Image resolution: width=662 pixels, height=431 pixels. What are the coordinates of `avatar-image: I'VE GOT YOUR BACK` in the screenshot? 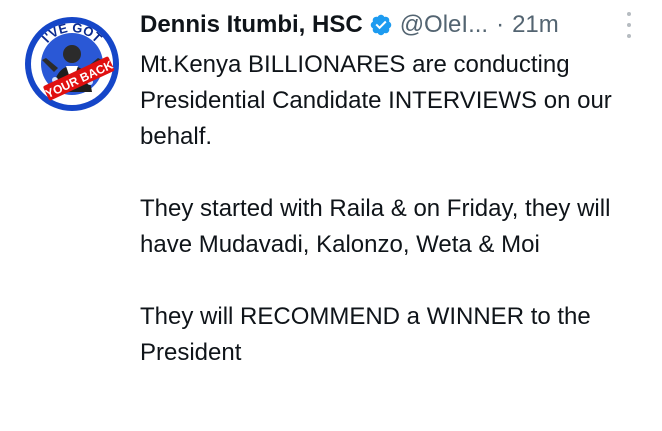 It's located at (72, 64).